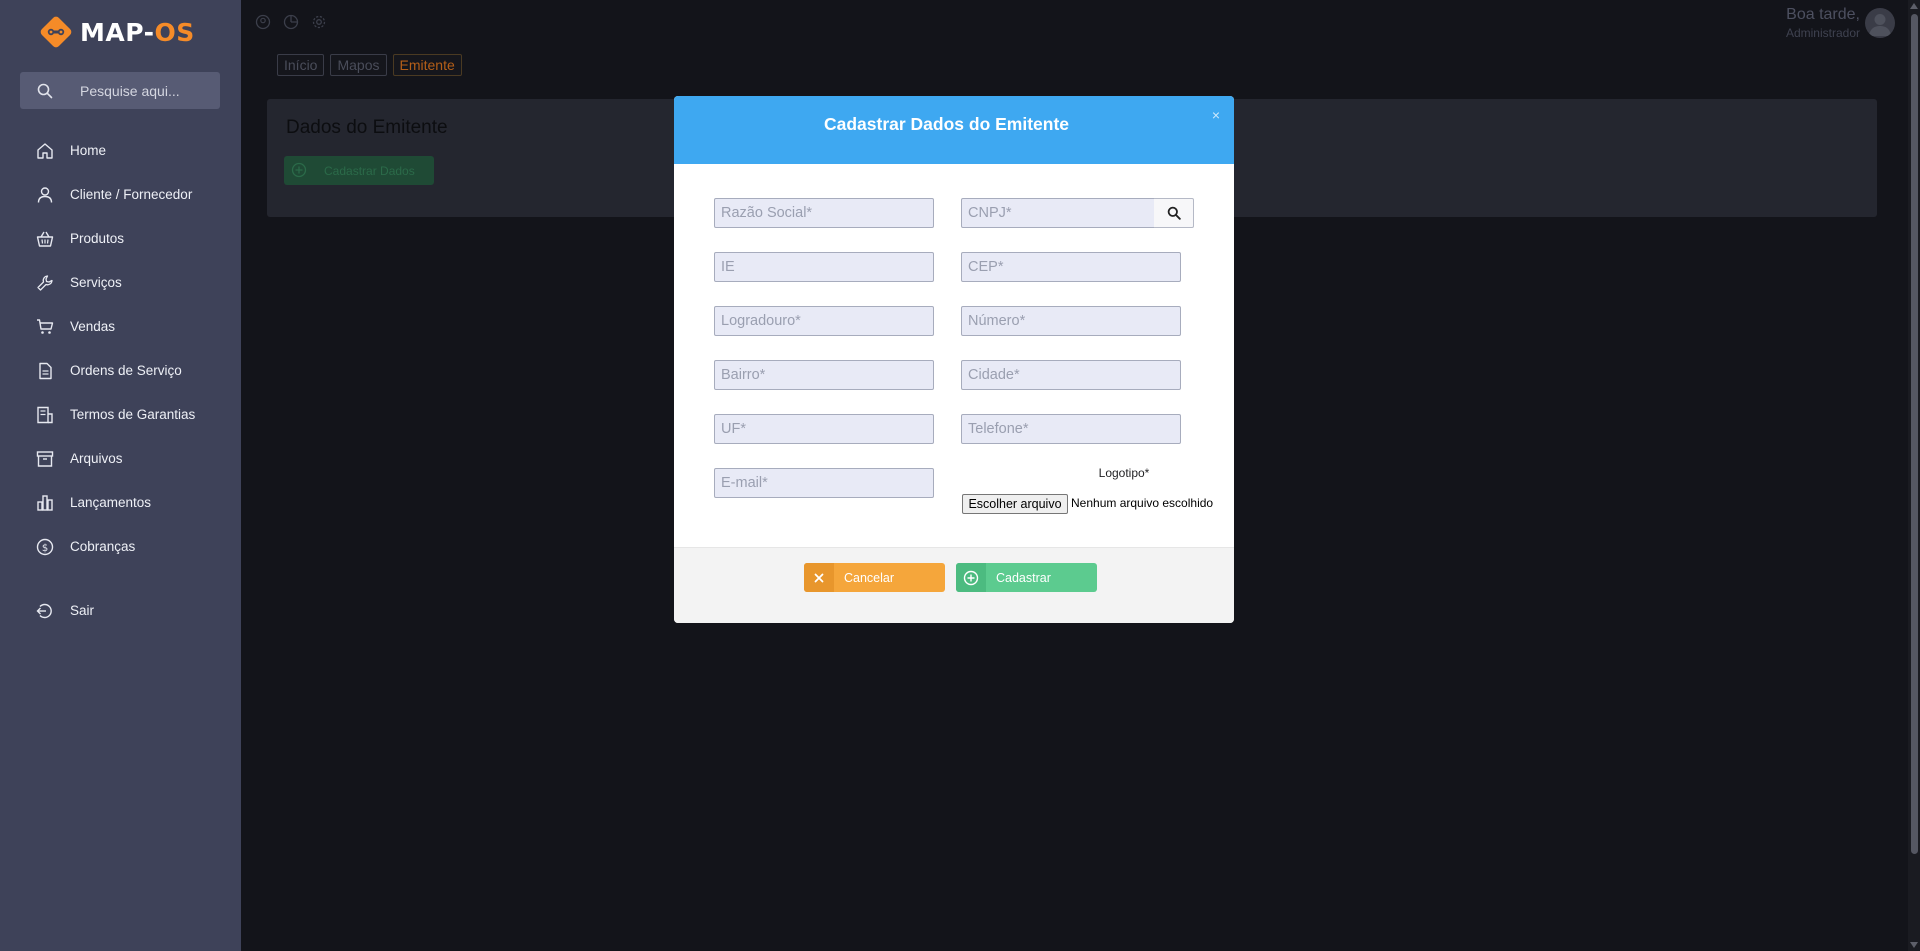  What do you see at coordinates (1822, 33) in the screenshot?
I see `user-role: Administrador` at bounding box center [1822, 33].